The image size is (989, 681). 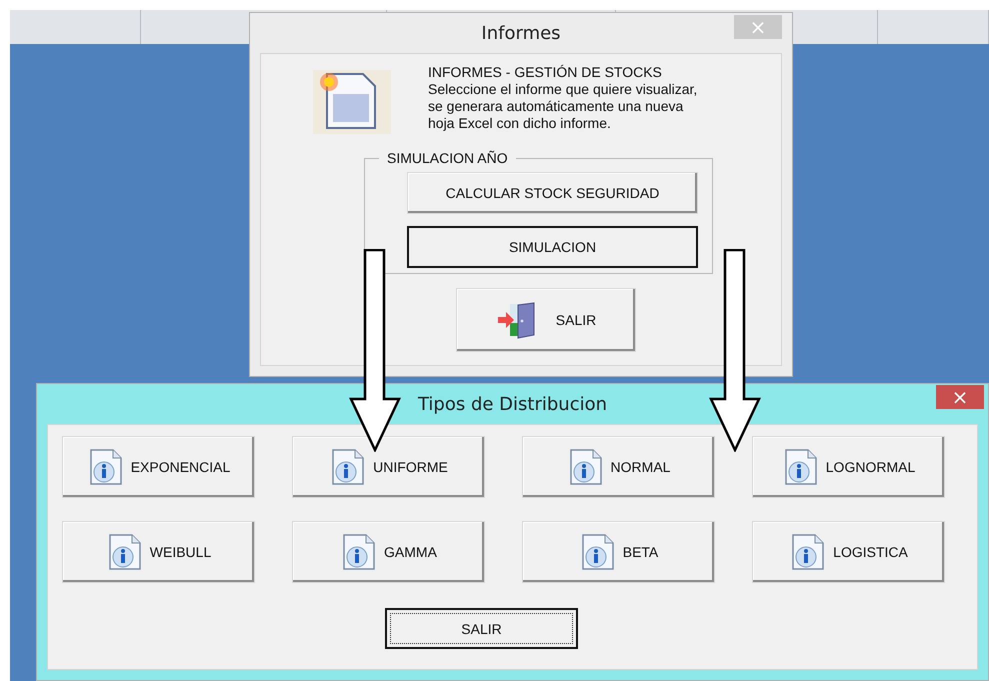 What do you see at coordinates (552, 193) in the screenshot?
I see `report-button: CALCULAR STOCK SEGURIDAD` at bounding box center [552, 193].